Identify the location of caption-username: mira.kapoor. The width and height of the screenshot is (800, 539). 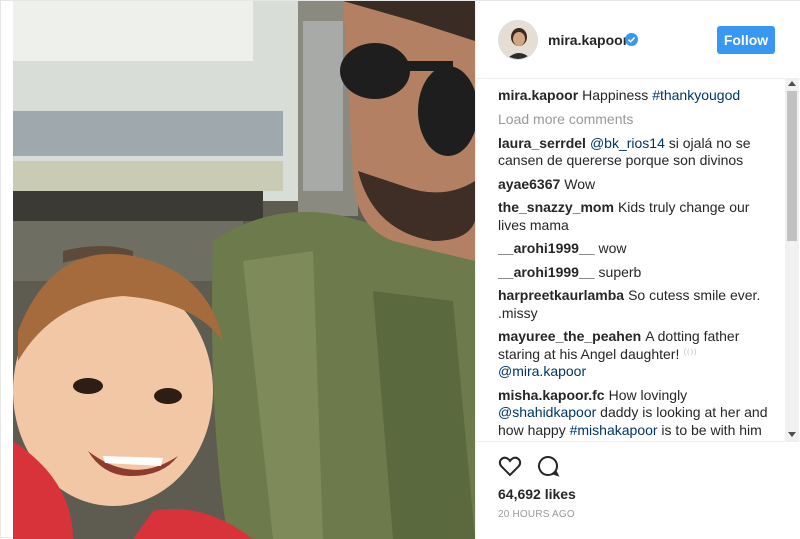
(538, 95).